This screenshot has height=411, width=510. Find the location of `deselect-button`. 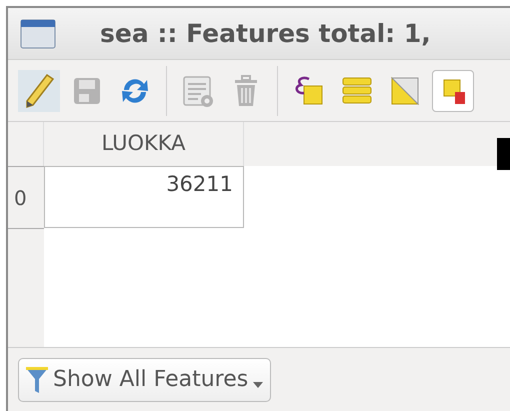

deselect-button is located at coordinates (453, 91).